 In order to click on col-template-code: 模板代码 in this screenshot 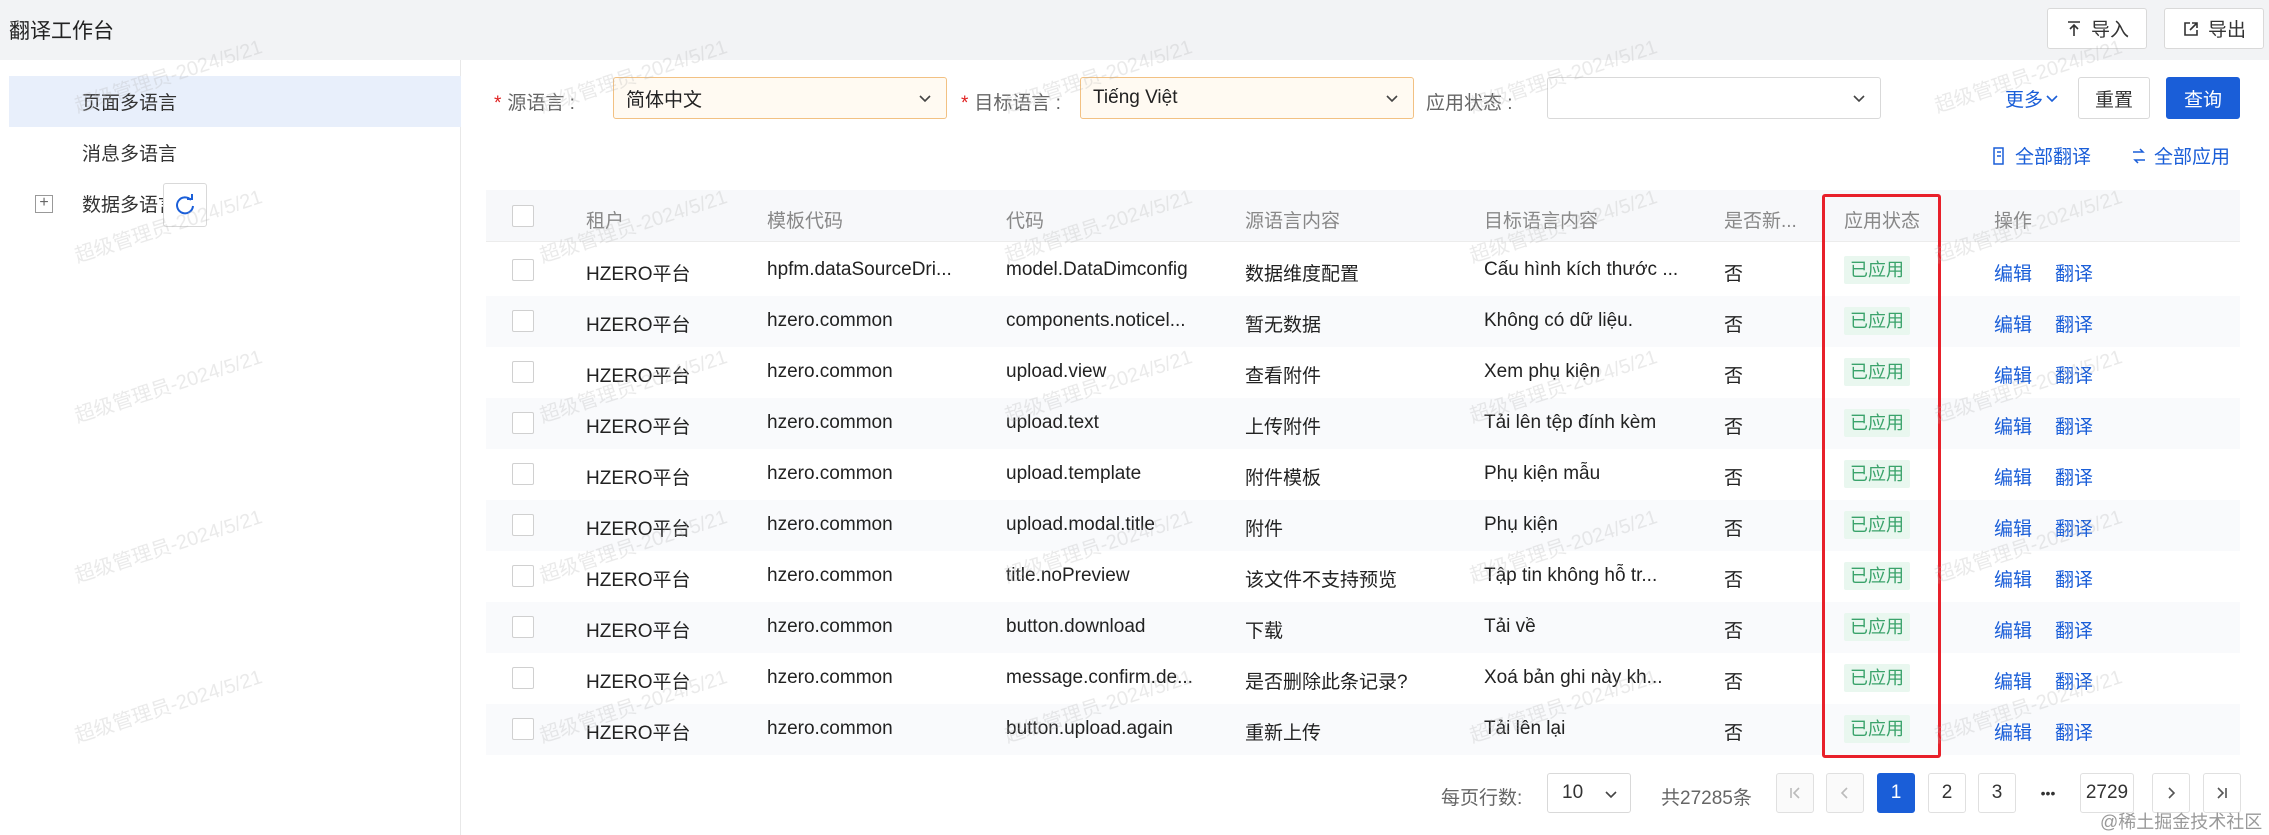, I will do `click(805, 219)`.